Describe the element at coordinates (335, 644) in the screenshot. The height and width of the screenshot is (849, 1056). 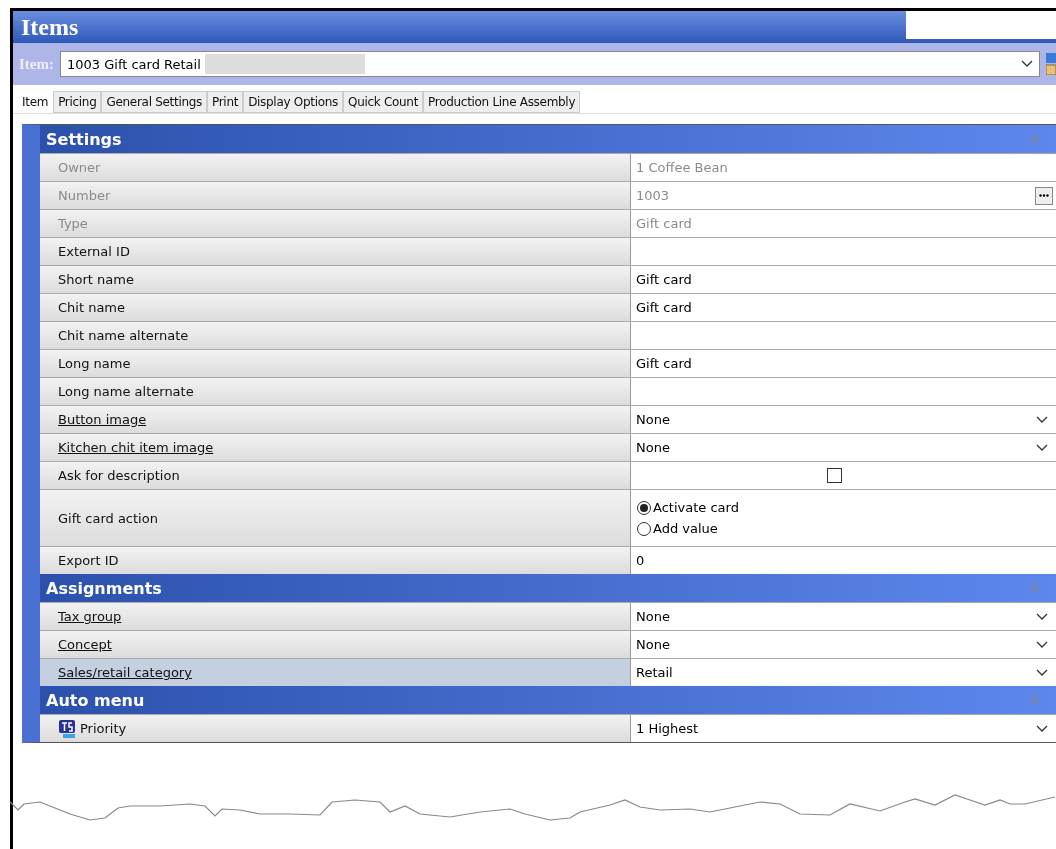
I see `property-label-cell: Concept` at that location.